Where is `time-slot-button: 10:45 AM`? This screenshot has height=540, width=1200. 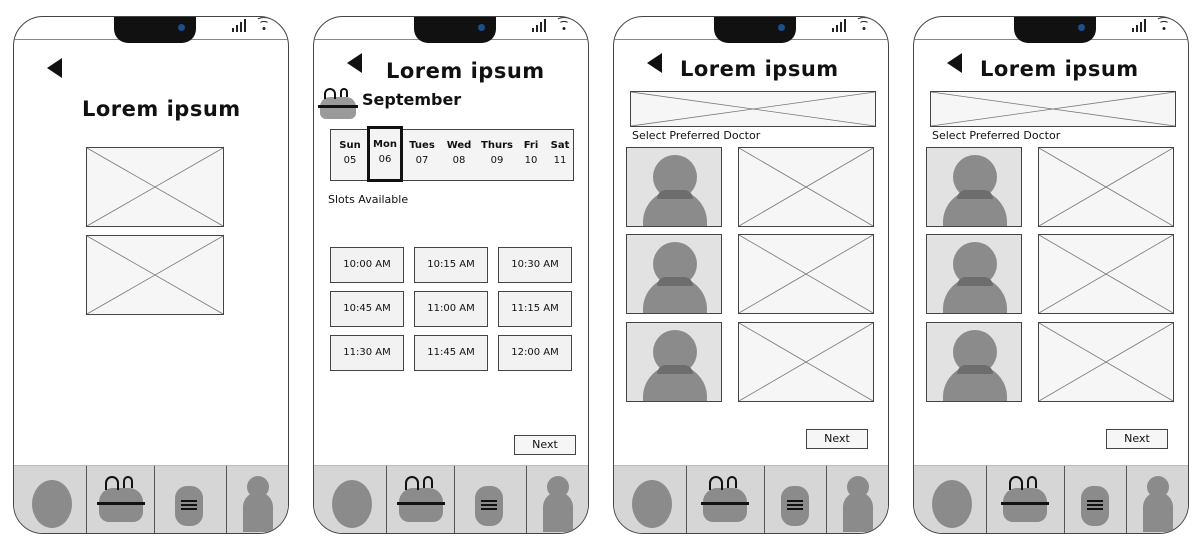 time-slot-button: 10:45 AM is located at coordinates (367, 309).